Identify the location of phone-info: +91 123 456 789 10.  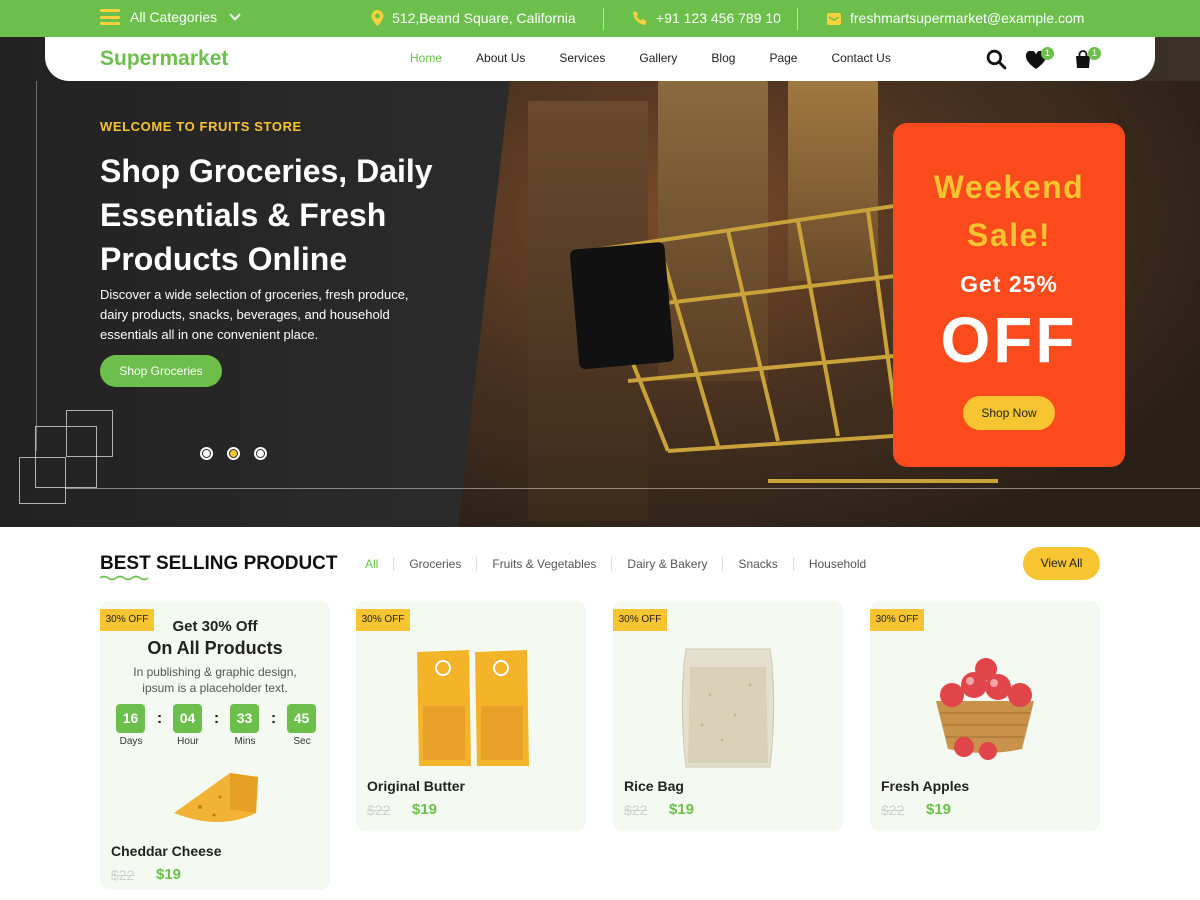
(706, 18).